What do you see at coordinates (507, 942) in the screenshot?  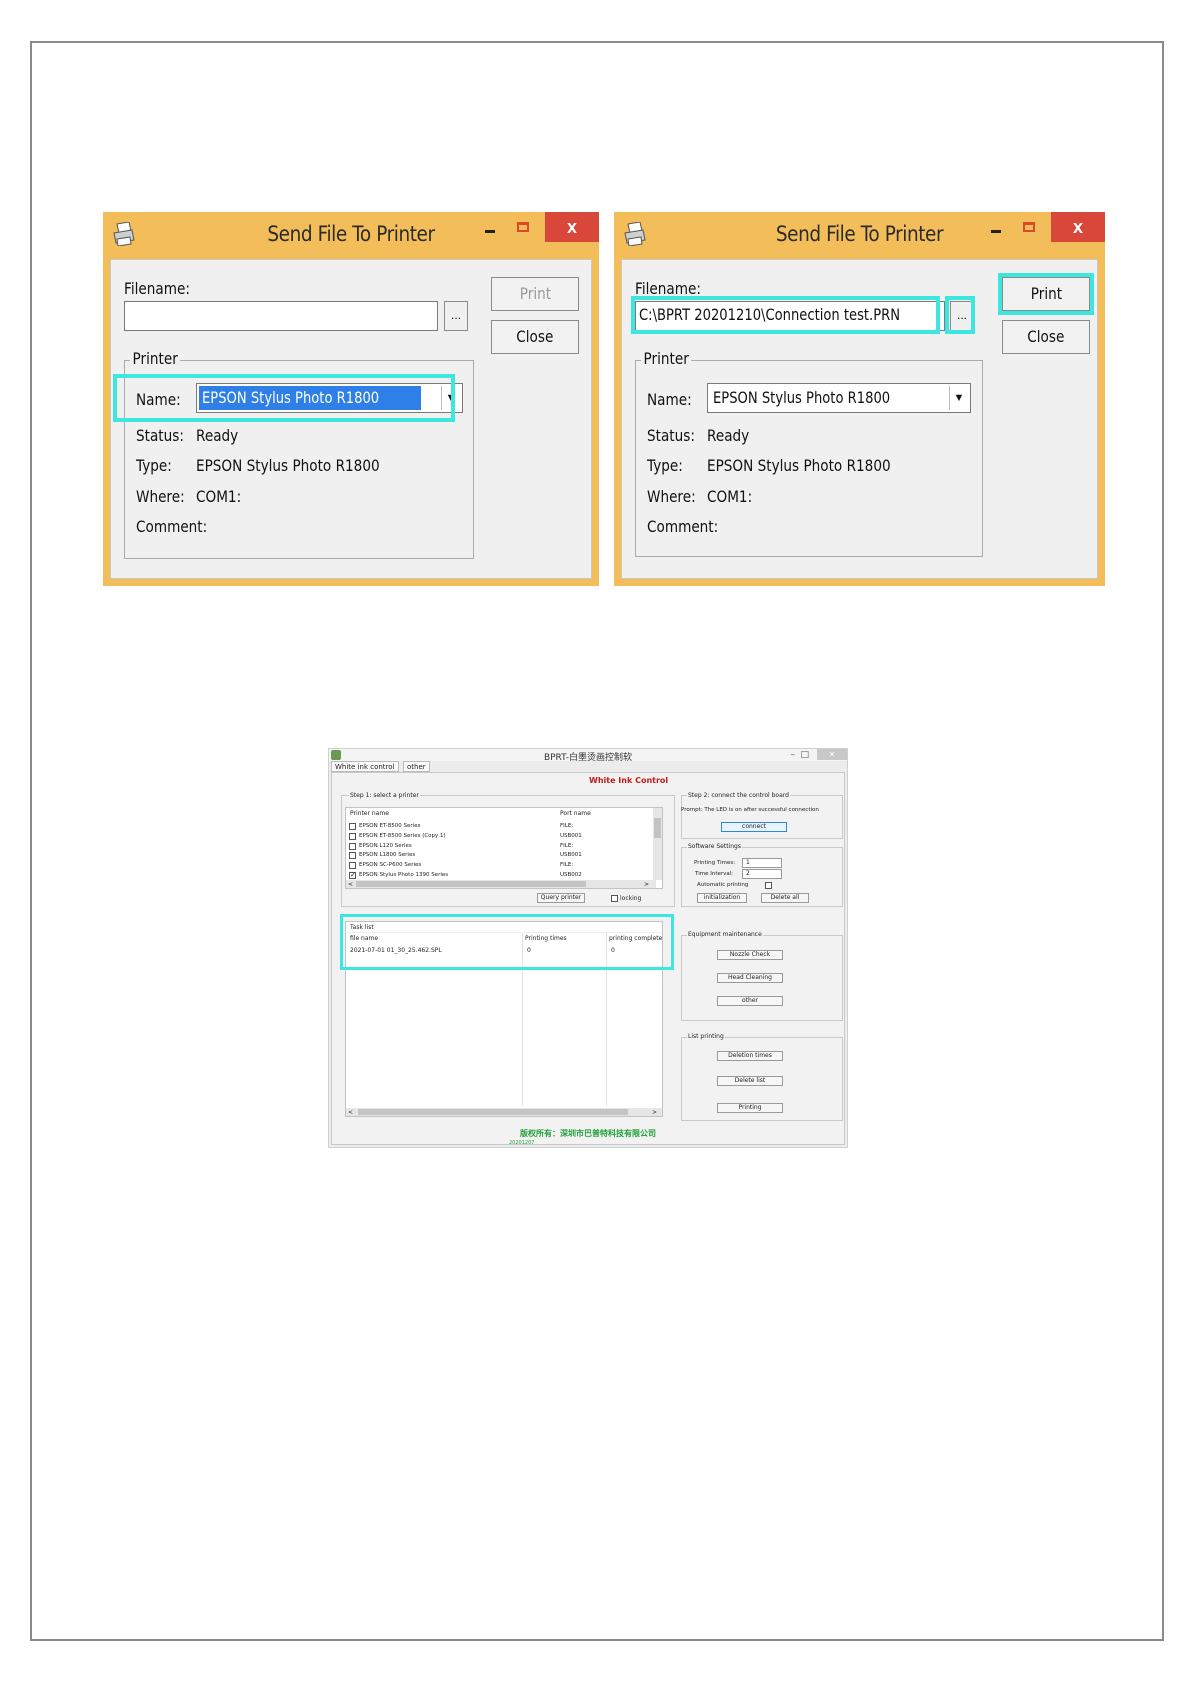 I see `highlight-task-list` at bounding box center [507, 942].